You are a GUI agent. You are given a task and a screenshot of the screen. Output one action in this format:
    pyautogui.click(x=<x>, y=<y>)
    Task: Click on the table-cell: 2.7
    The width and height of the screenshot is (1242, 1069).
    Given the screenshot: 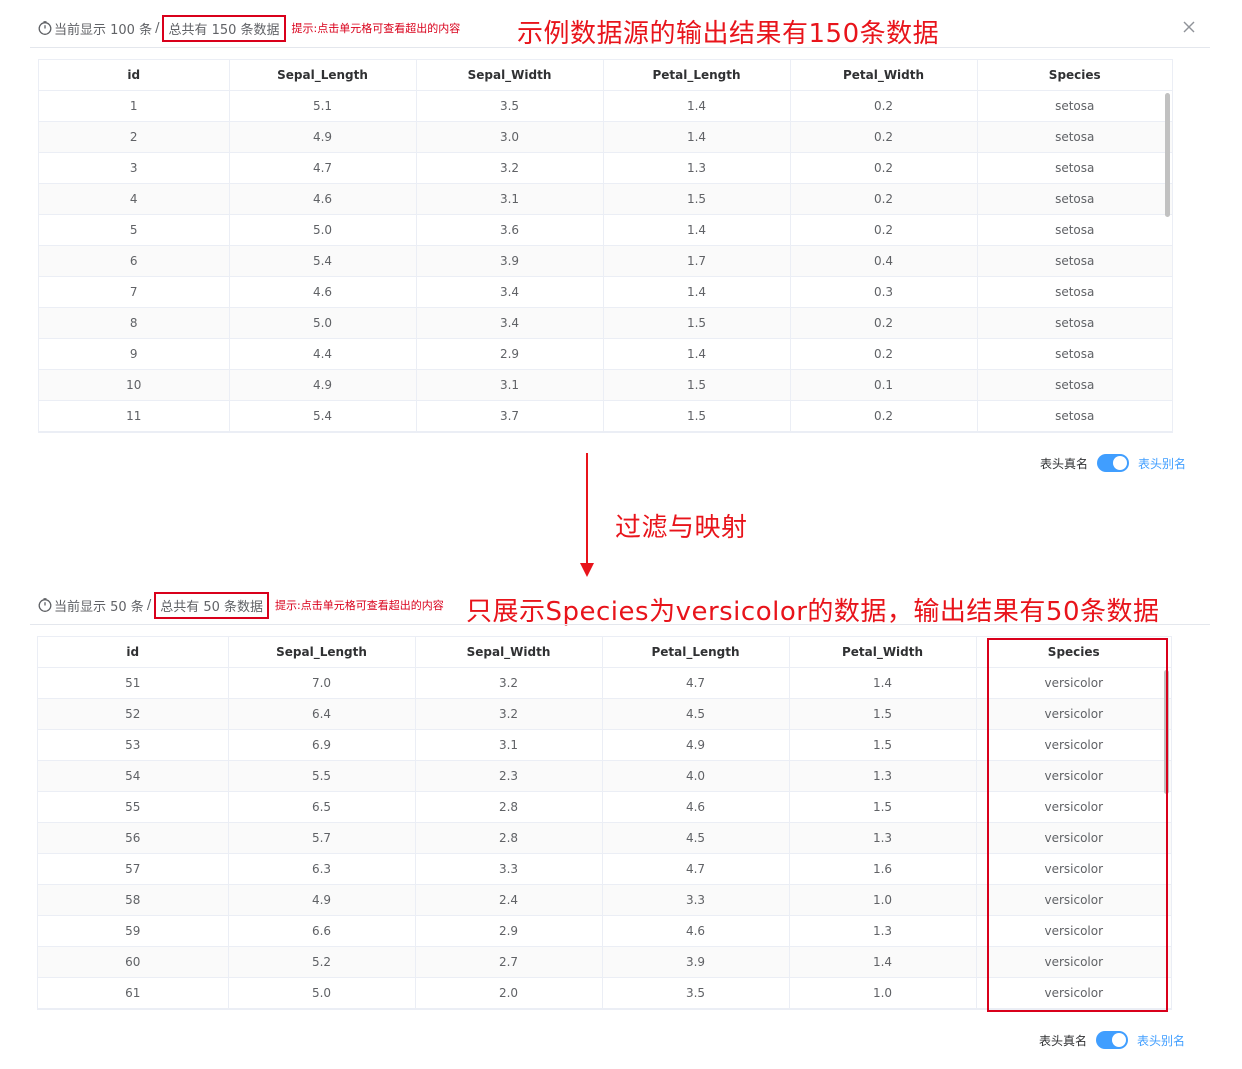 What is the action you would take?
    pyautogui.click(x=509, y=962)
    